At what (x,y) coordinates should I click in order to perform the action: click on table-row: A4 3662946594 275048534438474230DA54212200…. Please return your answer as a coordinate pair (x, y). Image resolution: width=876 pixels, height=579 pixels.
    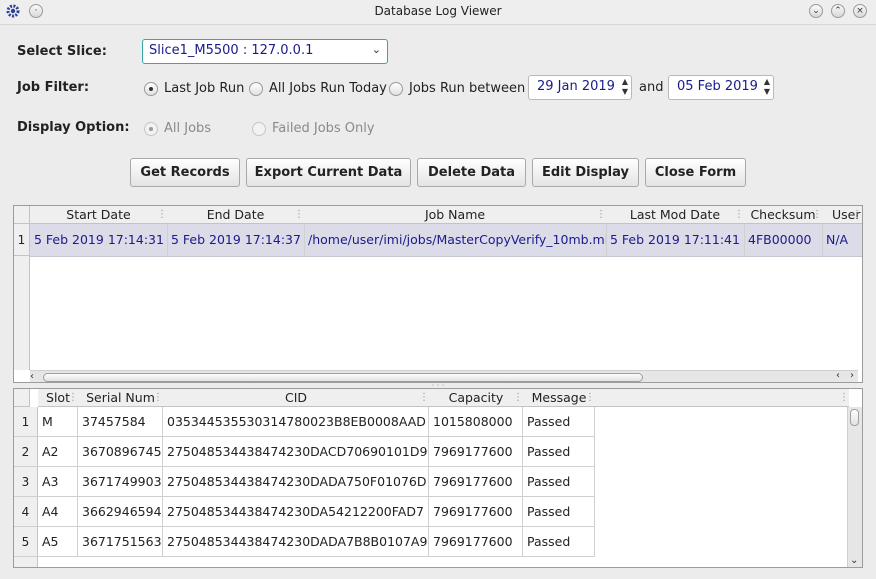
    Looking at the image, I should click on (431, 512).